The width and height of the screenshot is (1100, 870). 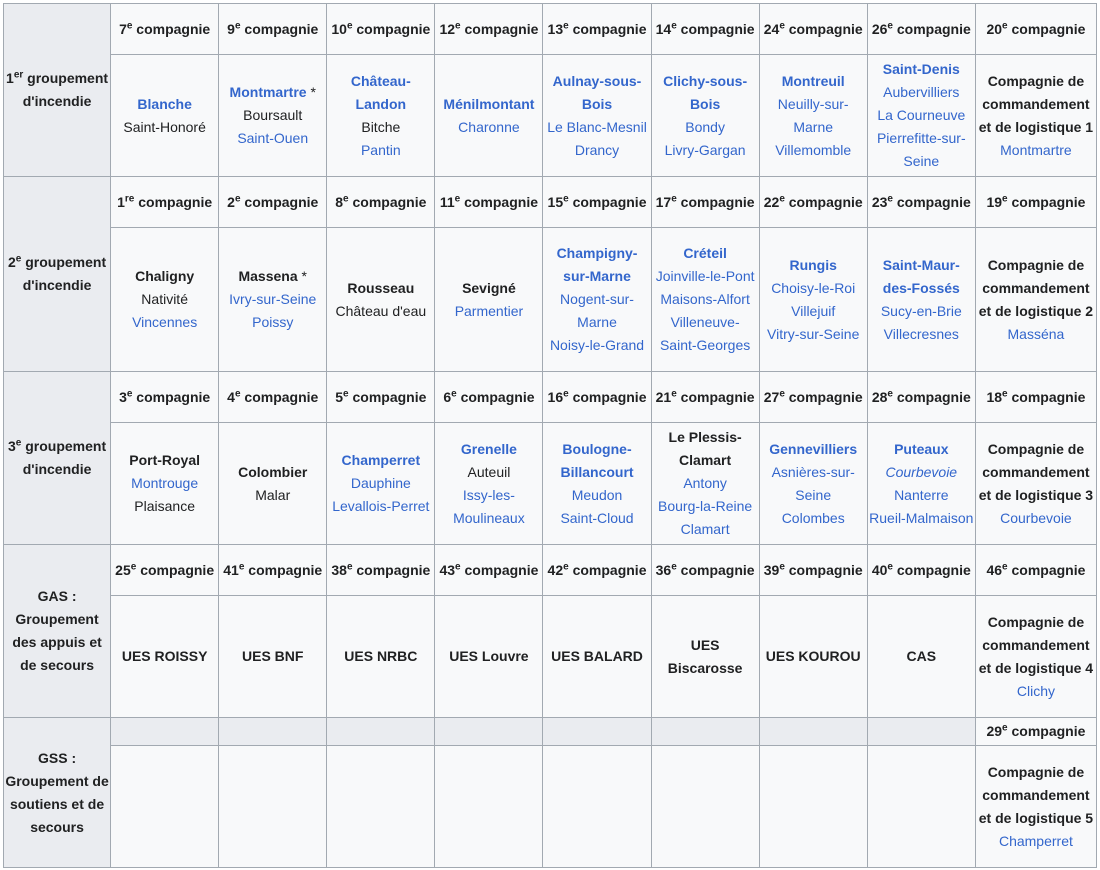 I want to click on station-link: Poissy, so click(x=272, y=322).